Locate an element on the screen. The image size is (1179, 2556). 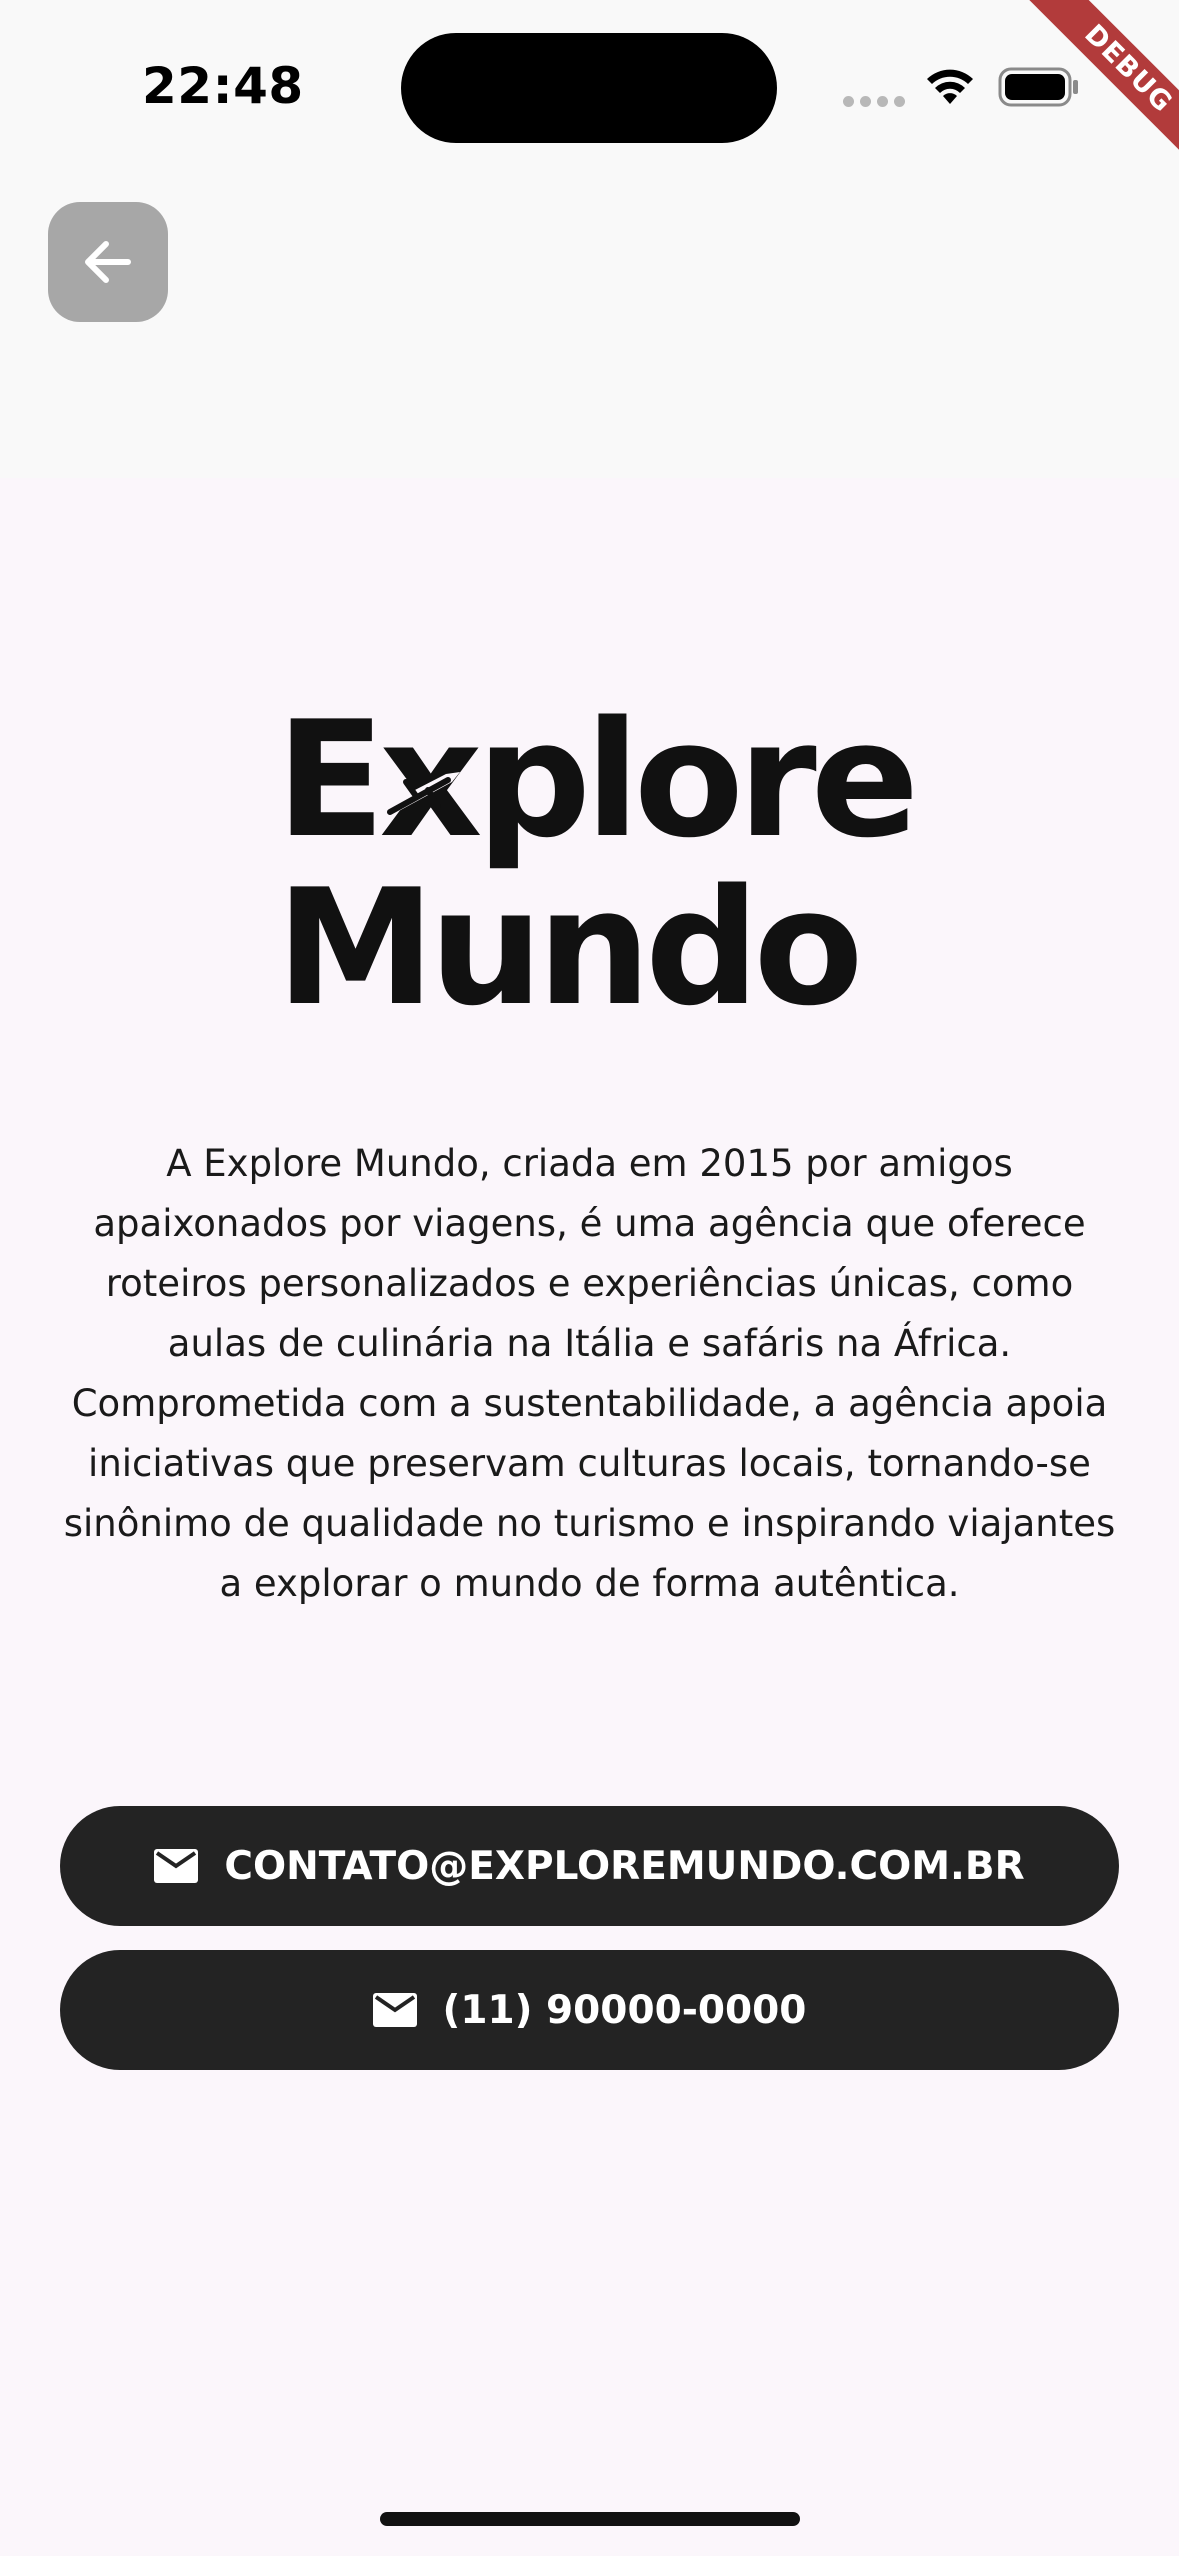
dynamic-island is located at coordinates (589, 88).